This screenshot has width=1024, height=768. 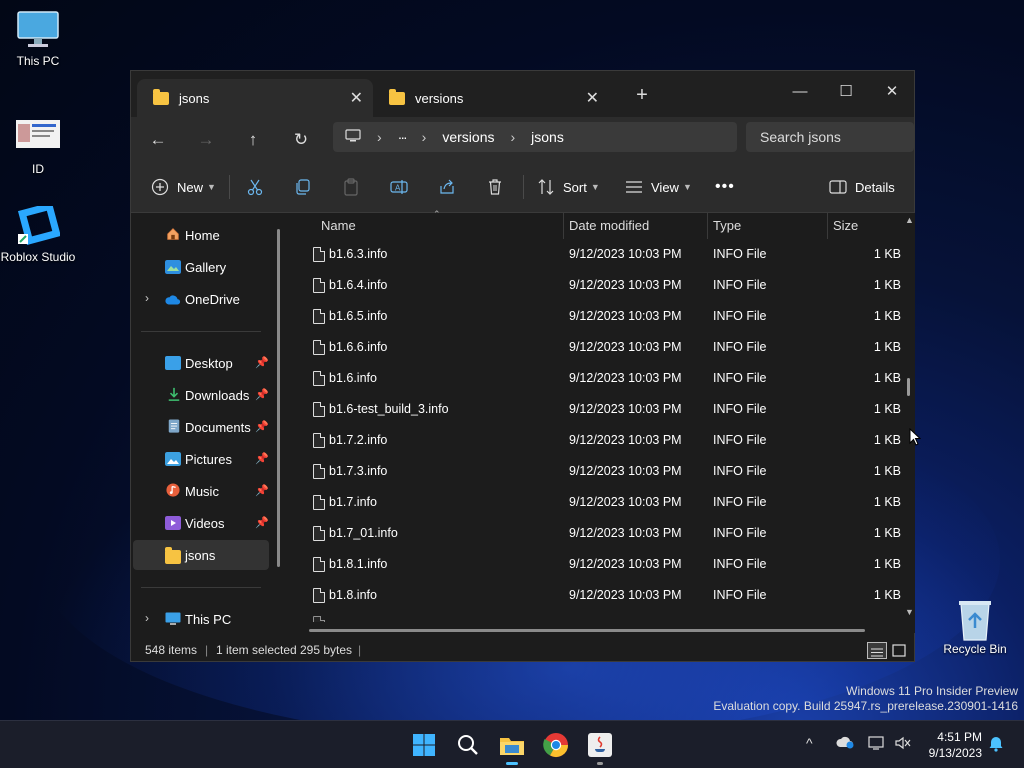 I want to click on cut-button, so click(x=255, y=187).